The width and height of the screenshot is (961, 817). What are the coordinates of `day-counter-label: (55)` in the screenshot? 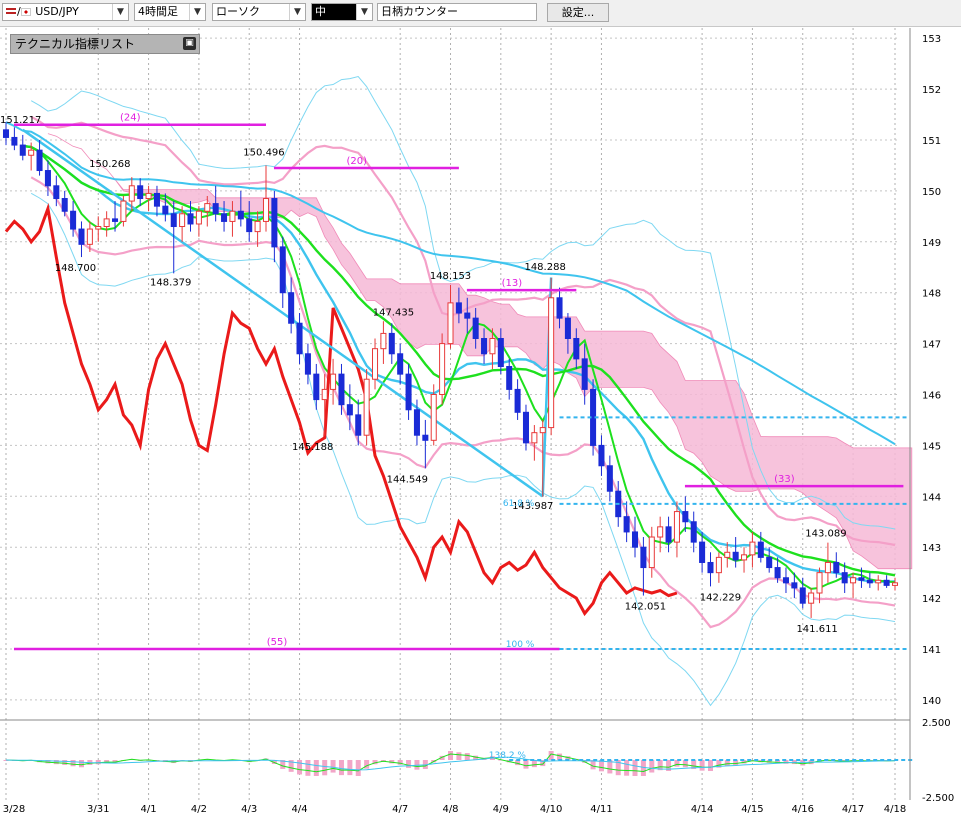 It's located at (277, 642).